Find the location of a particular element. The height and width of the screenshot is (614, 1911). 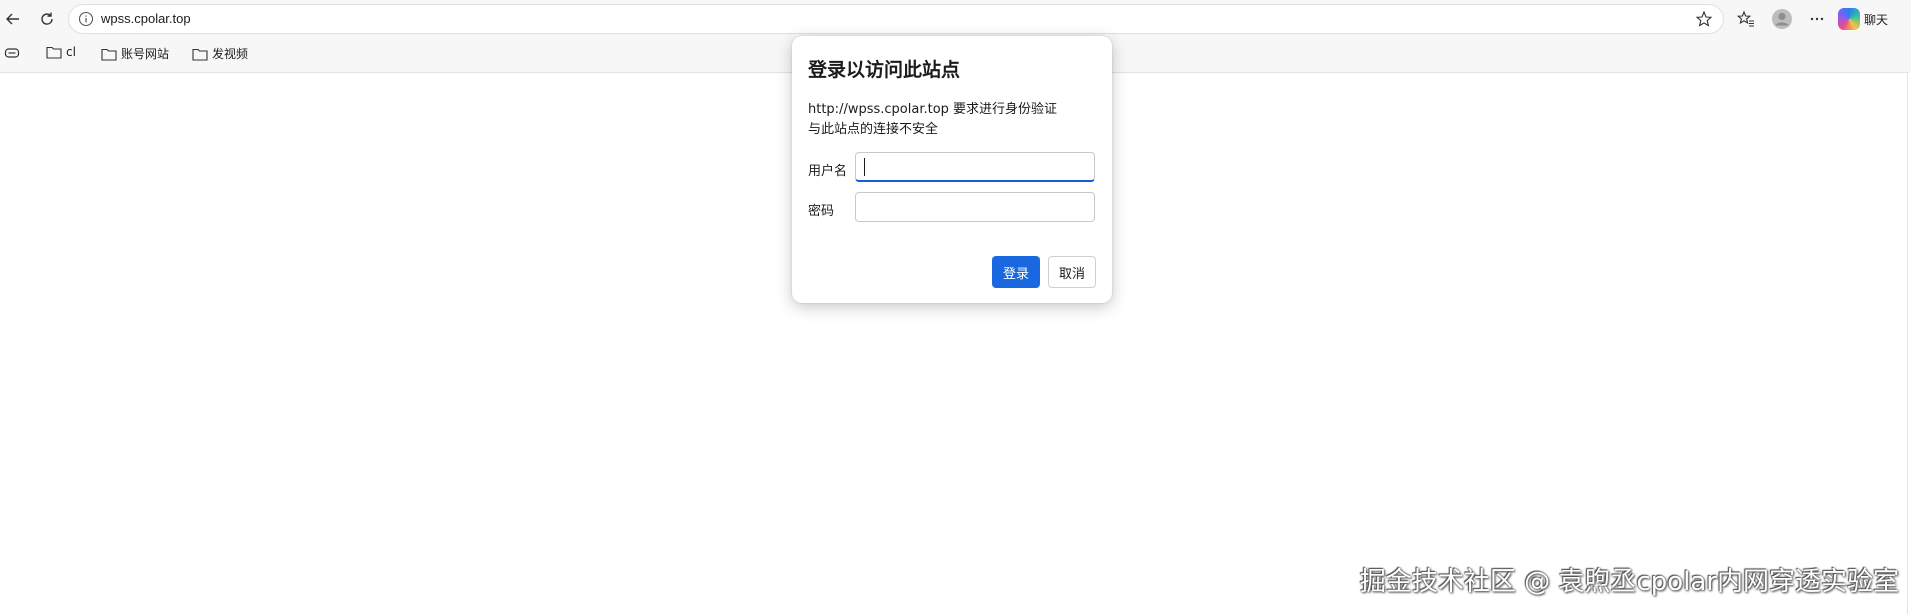

login-button: 登录 is located at coordinates (1016, 272).